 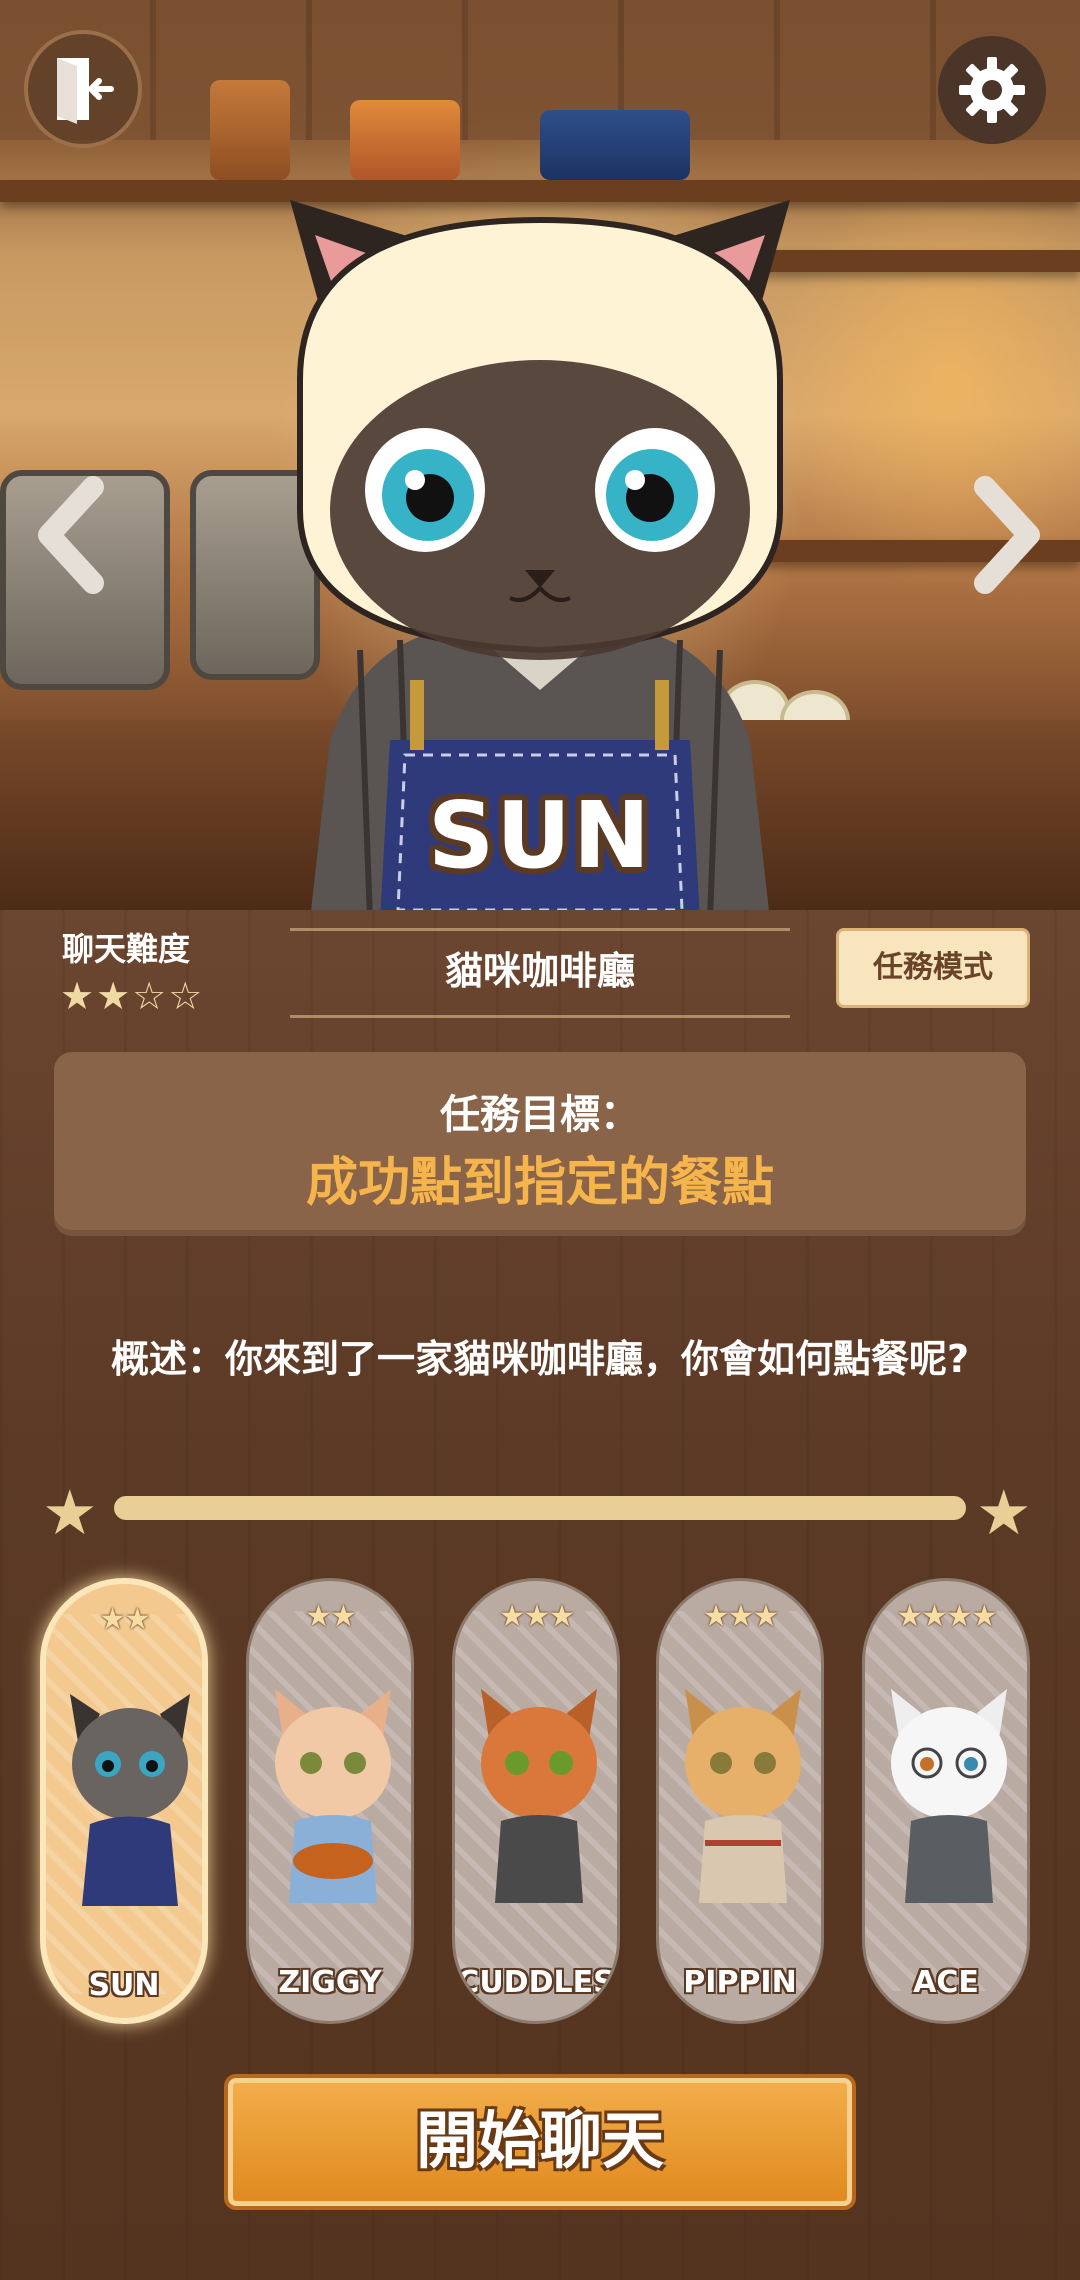 I want to click on next-character-button, so click(x=1007, y=535).